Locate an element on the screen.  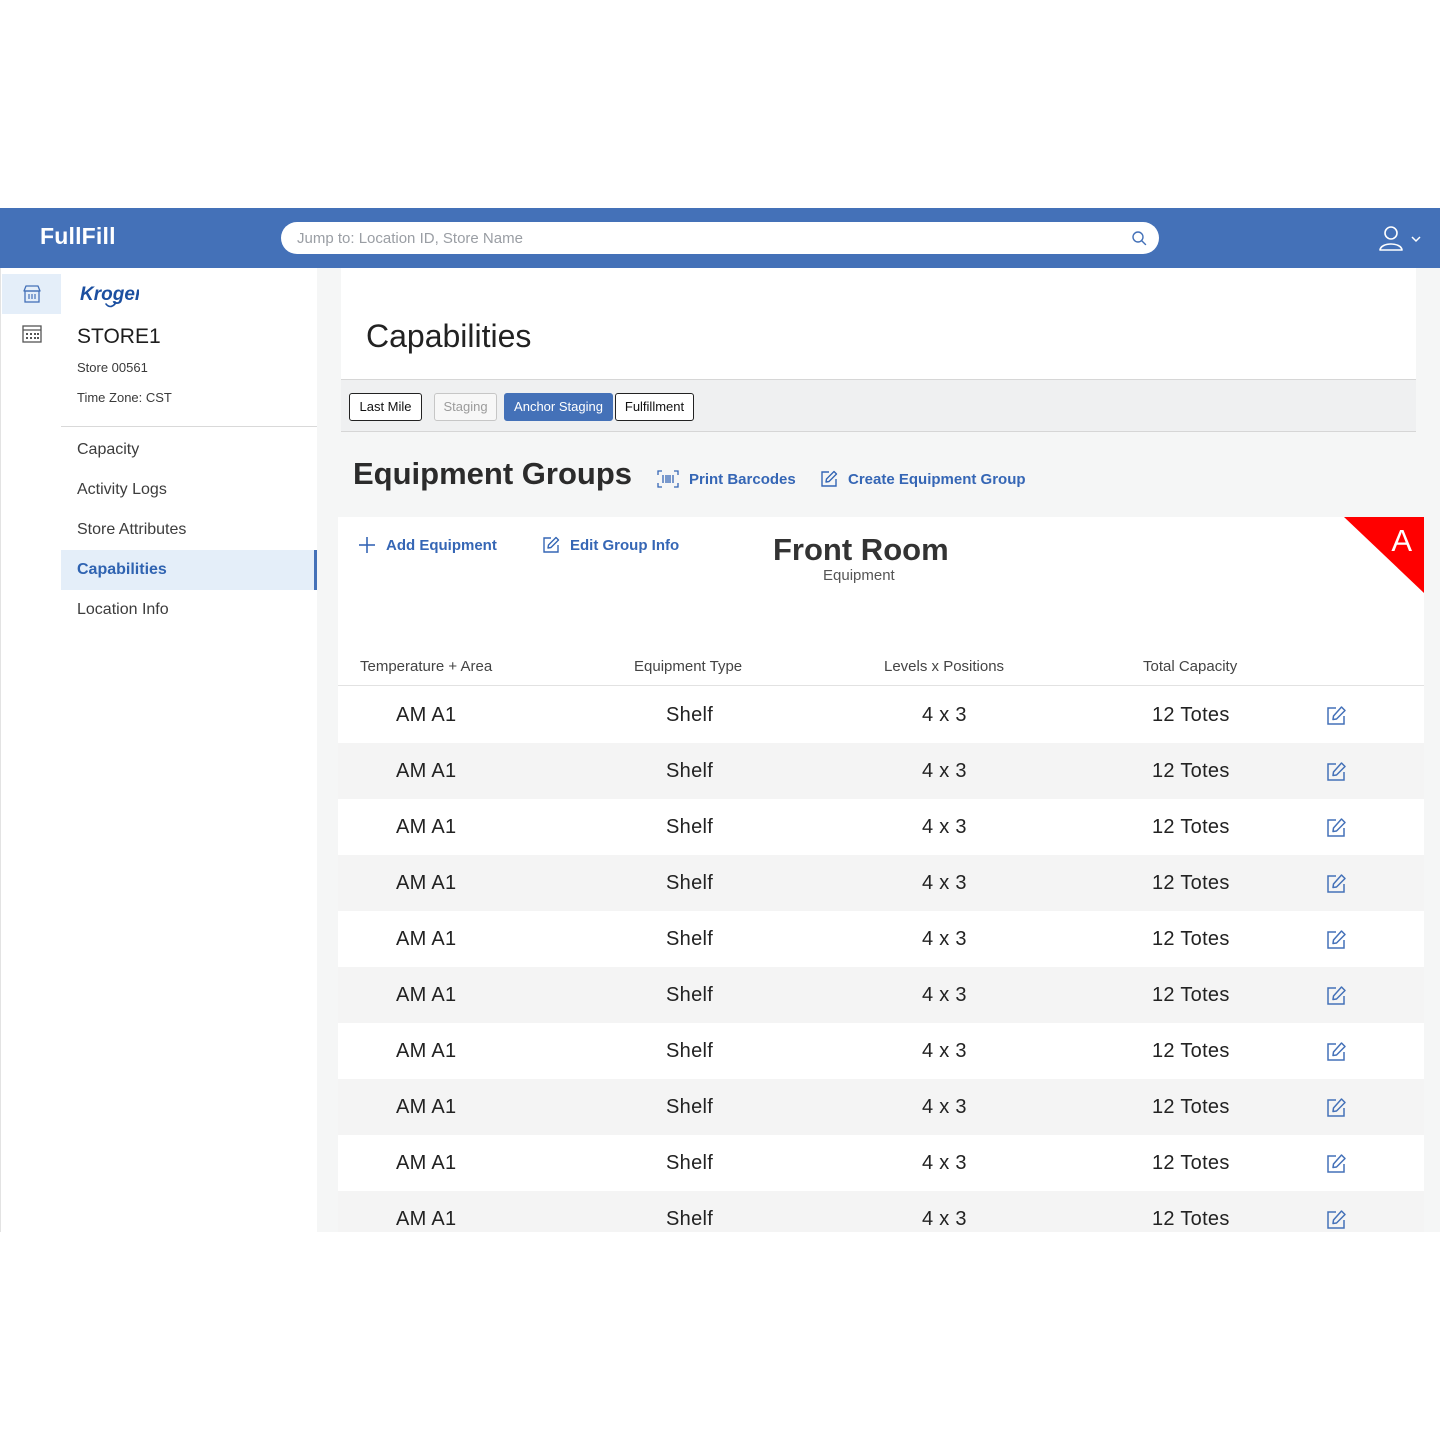
nav-item-location-info: Location Info is located at coordinates (189, 610).